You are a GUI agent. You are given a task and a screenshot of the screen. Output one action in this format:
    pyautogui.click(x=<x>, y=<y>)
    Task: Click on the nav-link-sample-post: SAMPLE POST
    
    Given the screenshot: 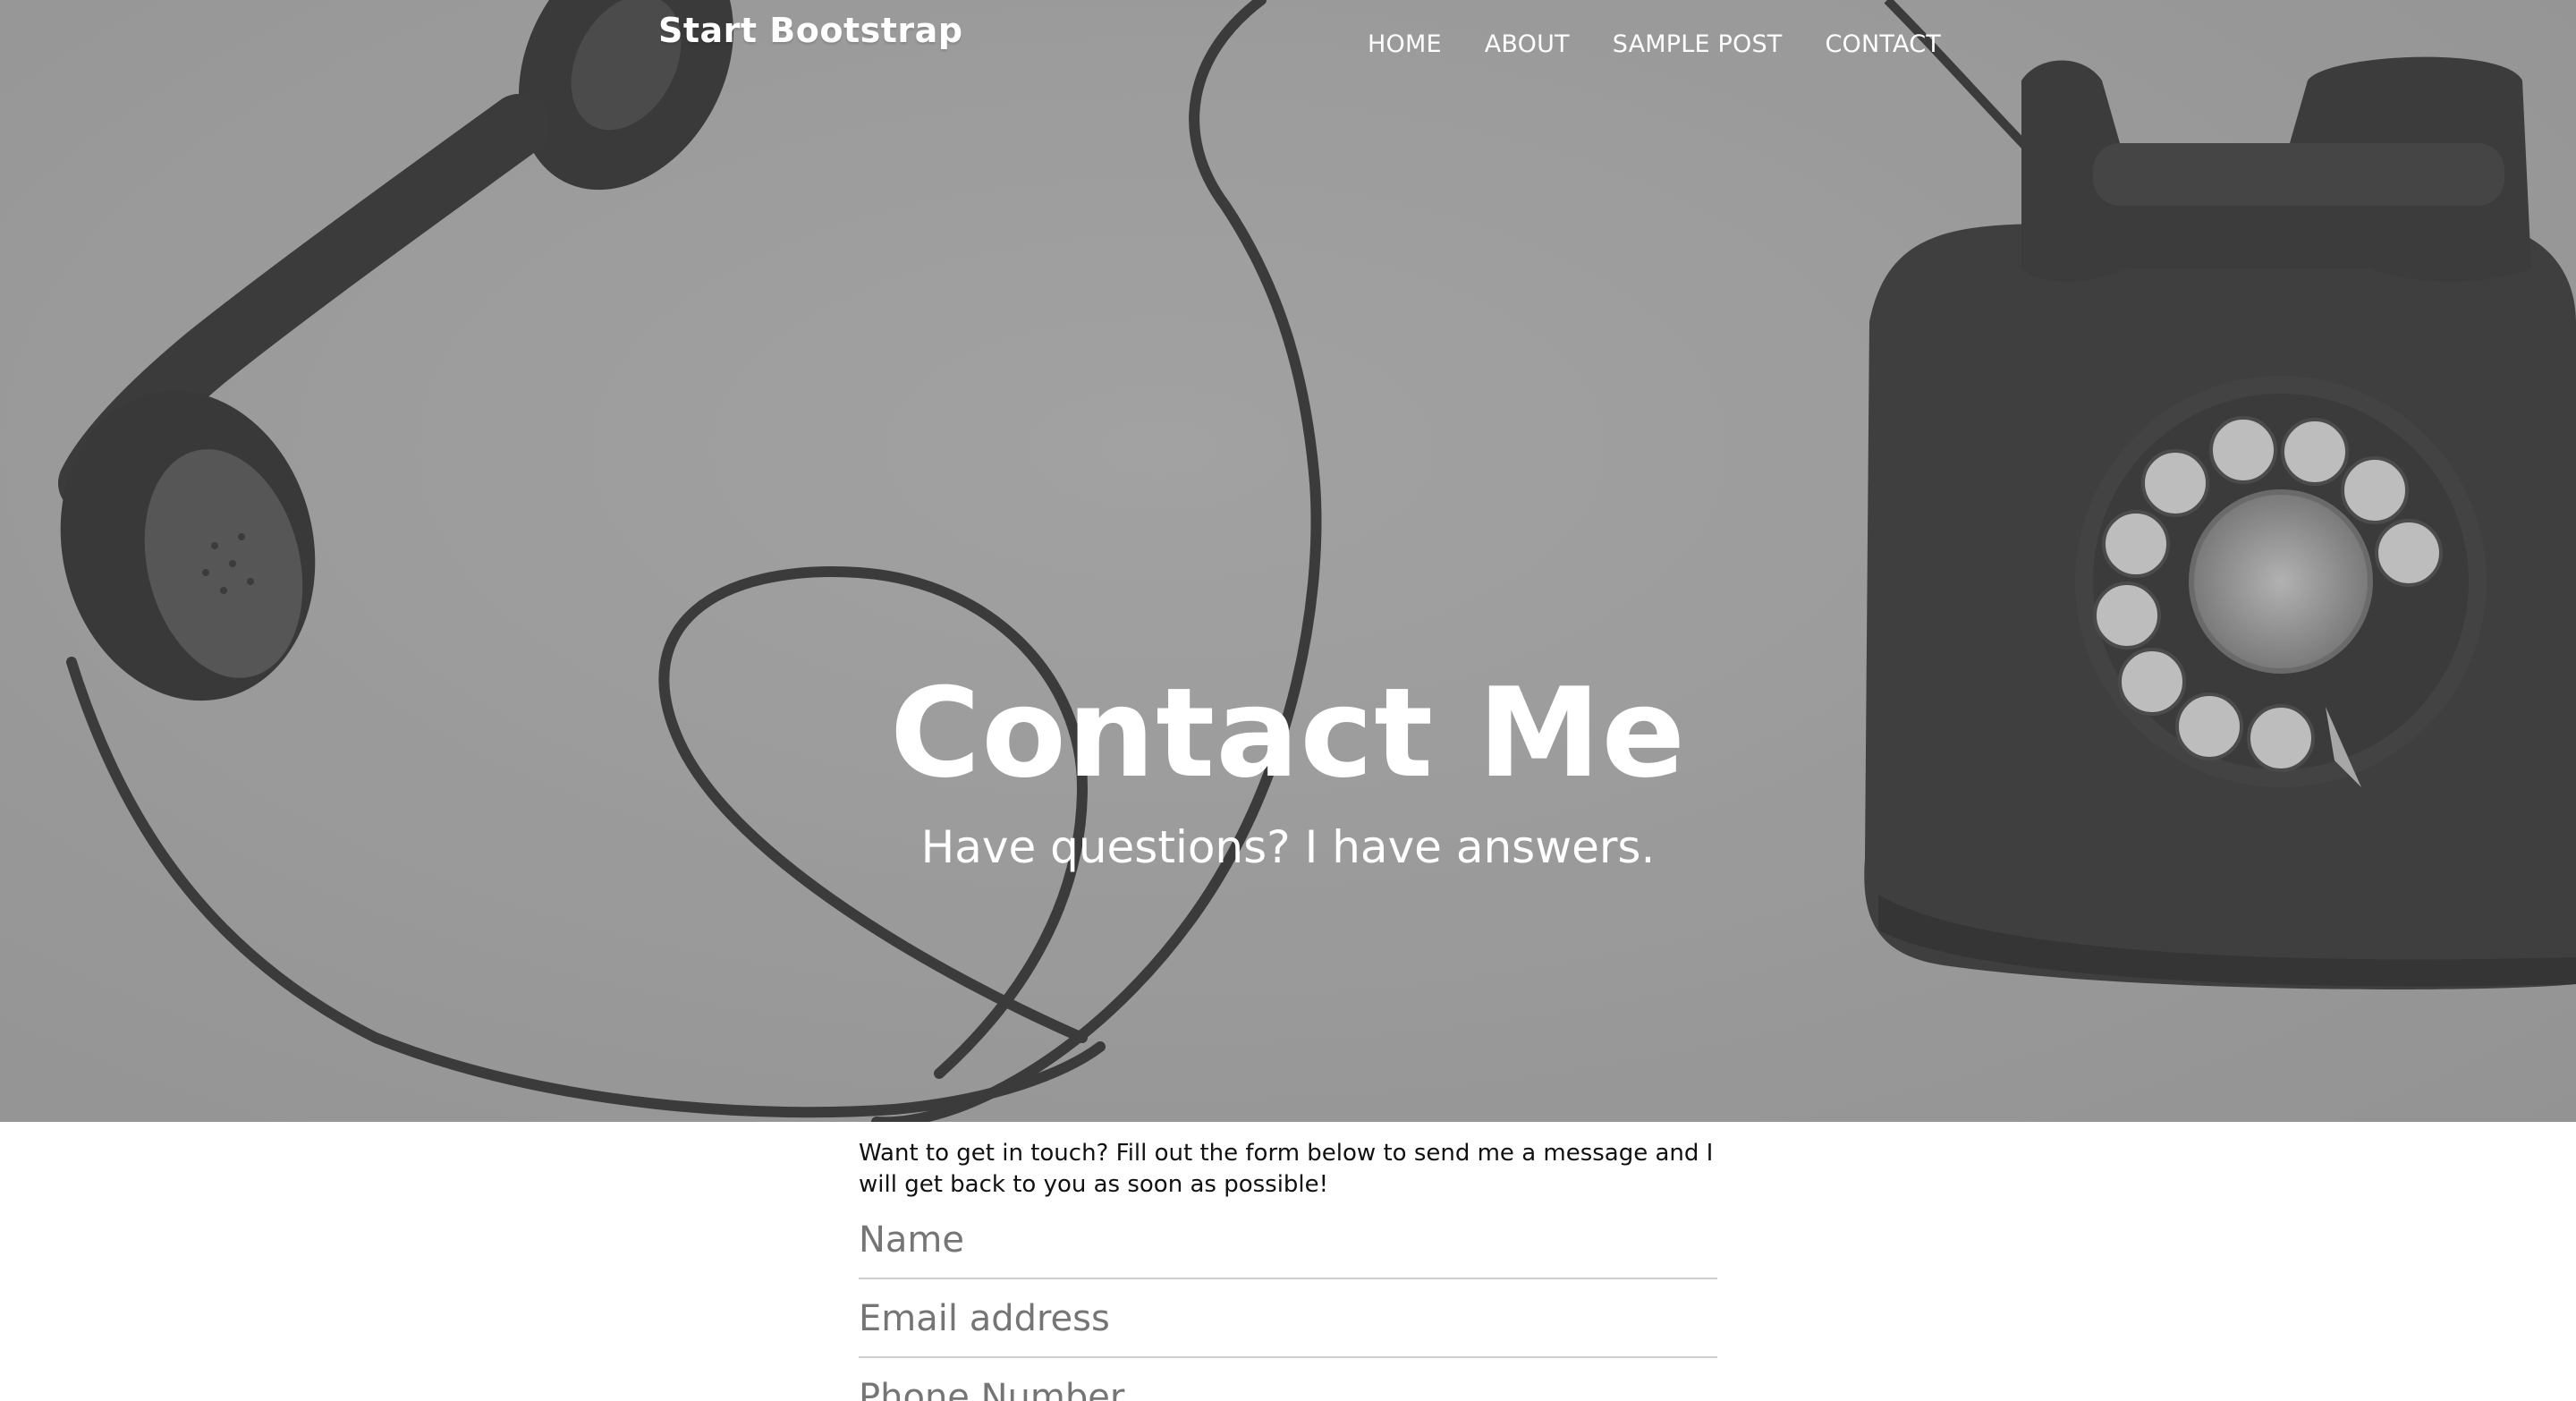 What is the action you would take?
    pyautogui.click(x=1698, y=44)
    